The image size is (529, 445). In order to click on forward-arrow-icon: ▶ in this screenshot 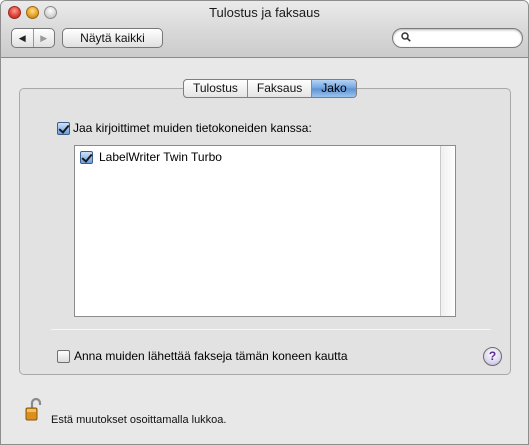, I will do `click(44, 37)`.